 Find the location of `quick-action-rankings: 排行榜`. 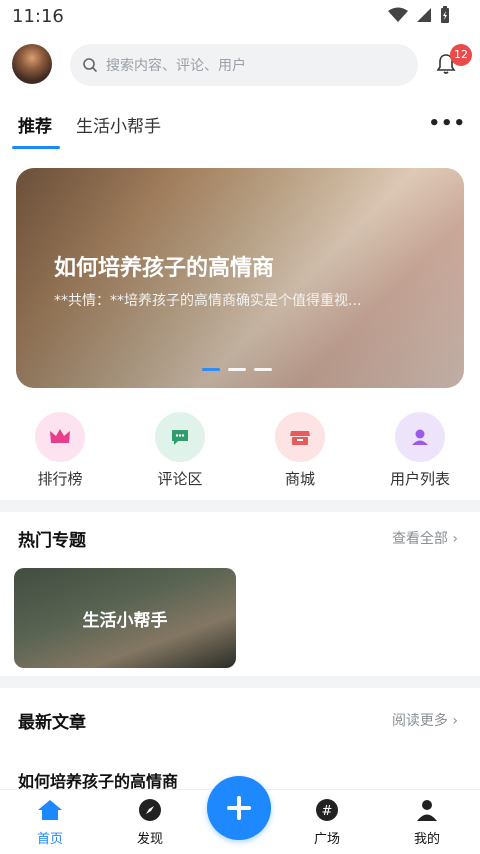

quick-action-rankings: 排行榜 is located at coordinates (60, 456).